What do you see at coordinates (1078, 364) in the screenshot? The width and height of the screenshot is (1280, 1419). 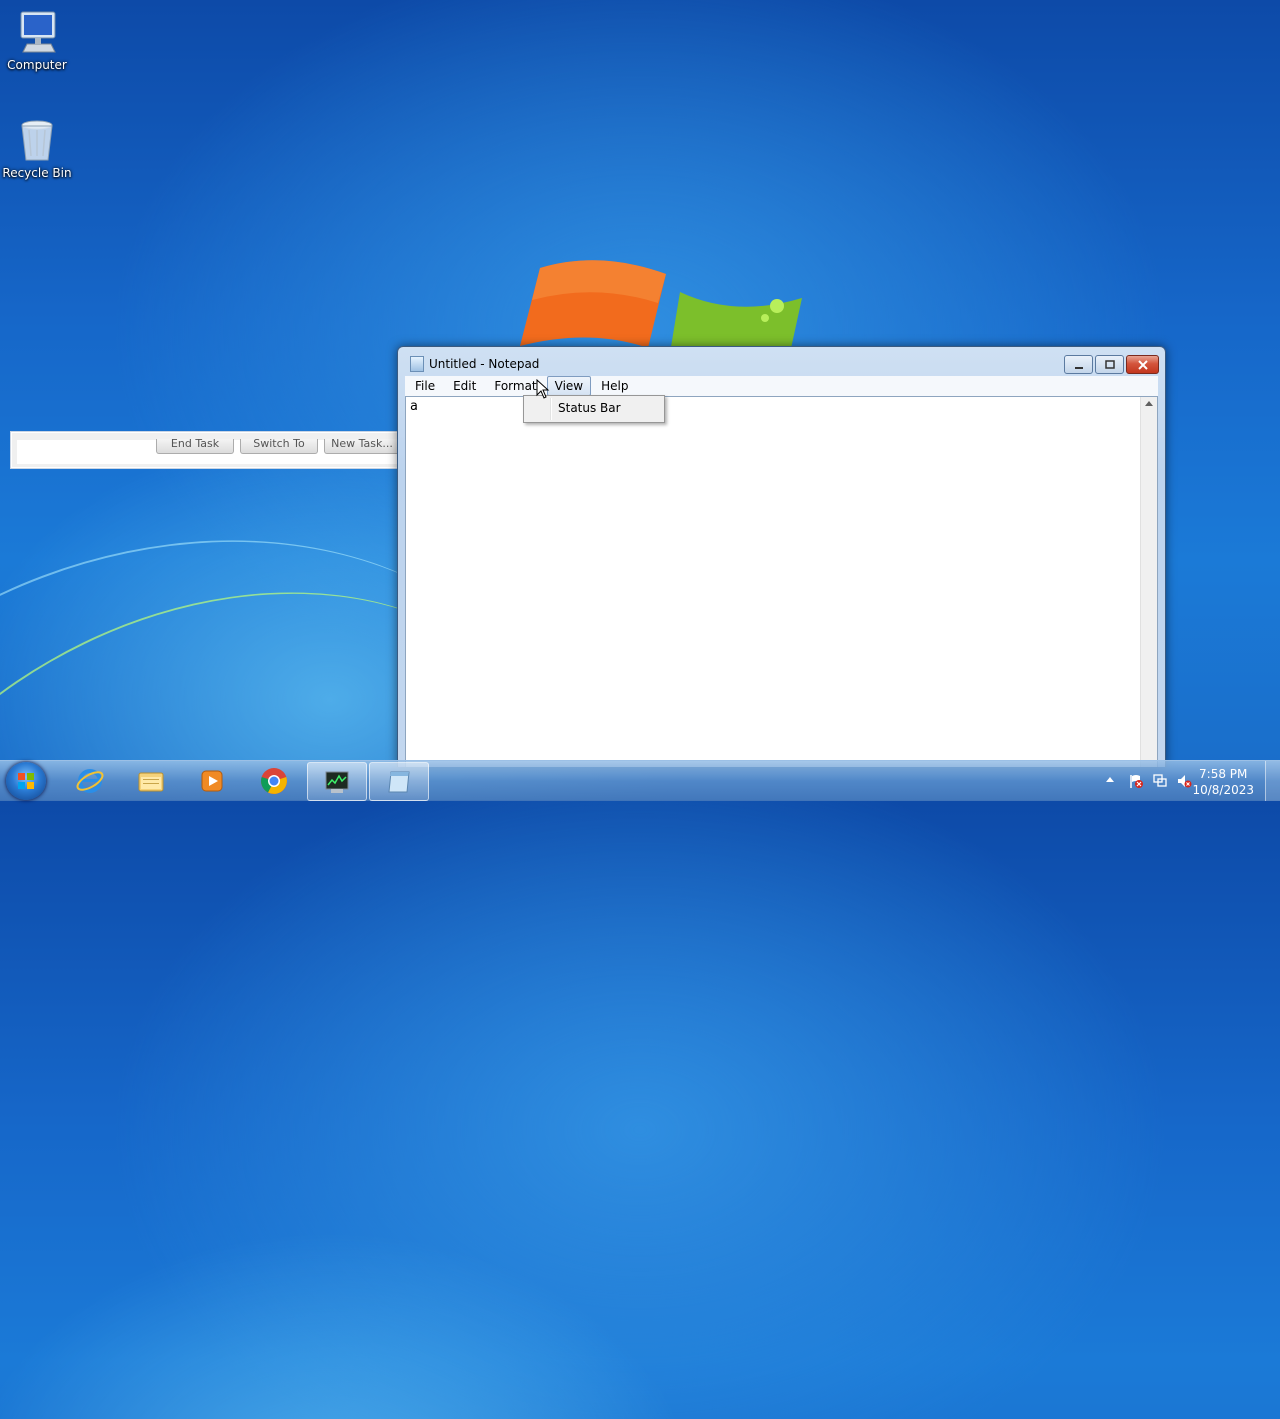 I see `minimize-button` at bounding box center [1078, 364].